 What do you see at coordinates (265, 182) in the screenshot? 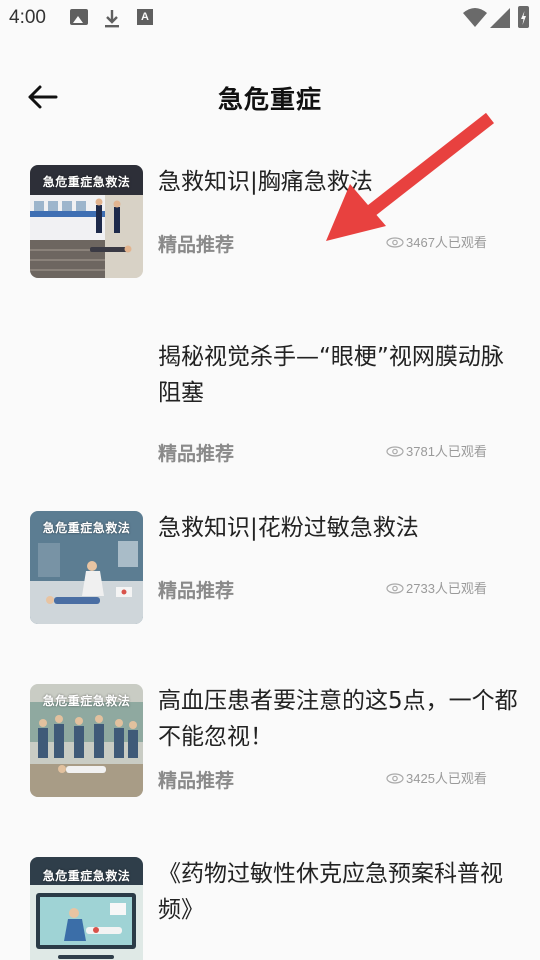
I see `article-title: 急救知识|胸痛急救法` at bounding box center [265, 182].